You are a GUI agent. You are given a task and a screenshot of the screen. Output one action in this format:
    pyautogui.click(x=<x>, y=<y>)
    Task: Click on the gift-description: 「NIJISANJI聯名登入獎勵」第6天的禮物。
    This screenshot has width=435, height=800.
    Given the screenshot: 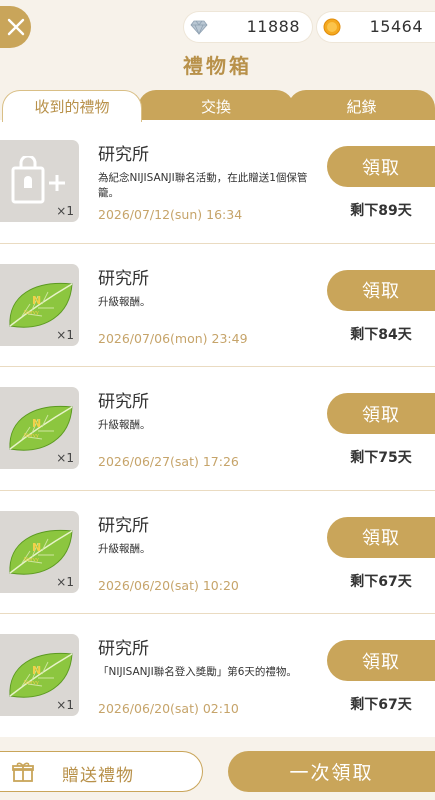 What is the action you would take?
    pyautogui.click(x=197, y=672)
    